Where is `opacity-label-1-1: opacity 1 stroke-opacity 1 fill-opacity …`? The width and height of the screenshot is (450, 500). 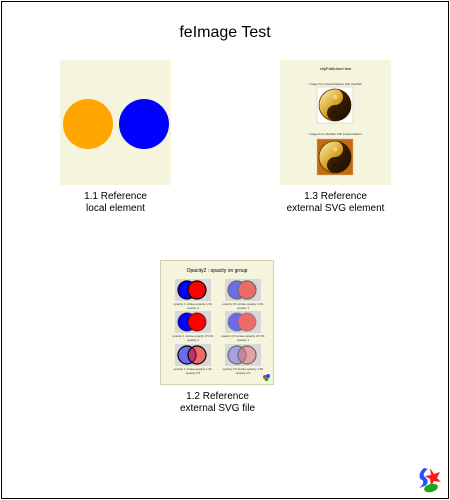
opacity-label-1-1: opacity 1 stroke-opacity 1 fill-opacity … is located at coordinates (193, 306).